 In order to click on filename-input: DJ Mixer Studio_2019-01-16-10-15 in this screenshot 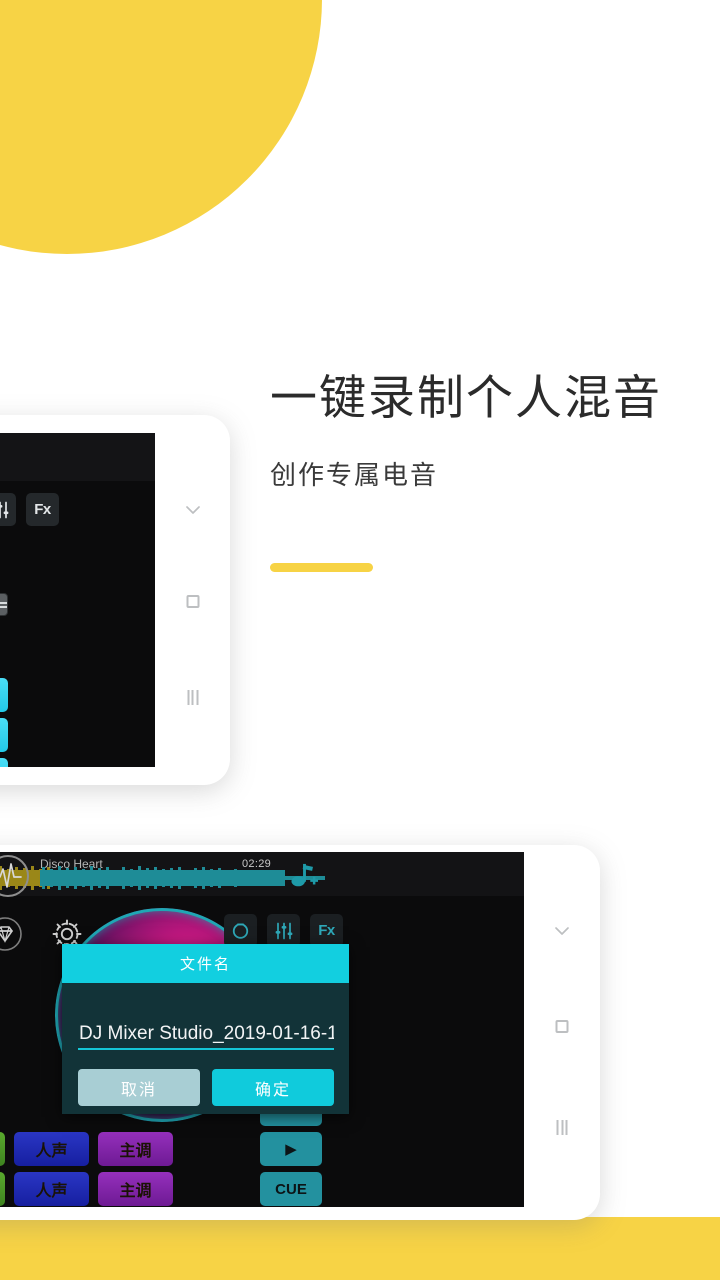, I will do `click(206, 1035)`.